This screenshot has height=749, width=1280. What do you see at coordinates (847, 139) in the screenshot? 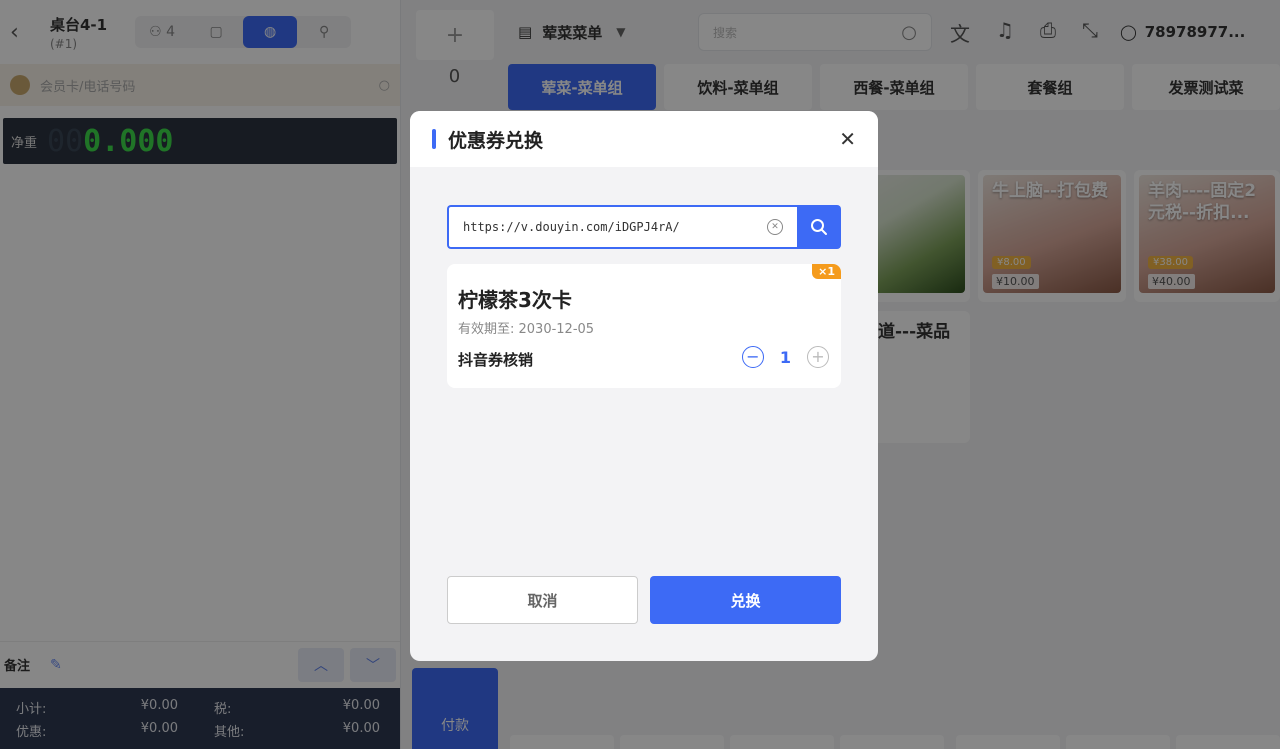
I see `close-icon: ✕` at bounding box center [847, 139].